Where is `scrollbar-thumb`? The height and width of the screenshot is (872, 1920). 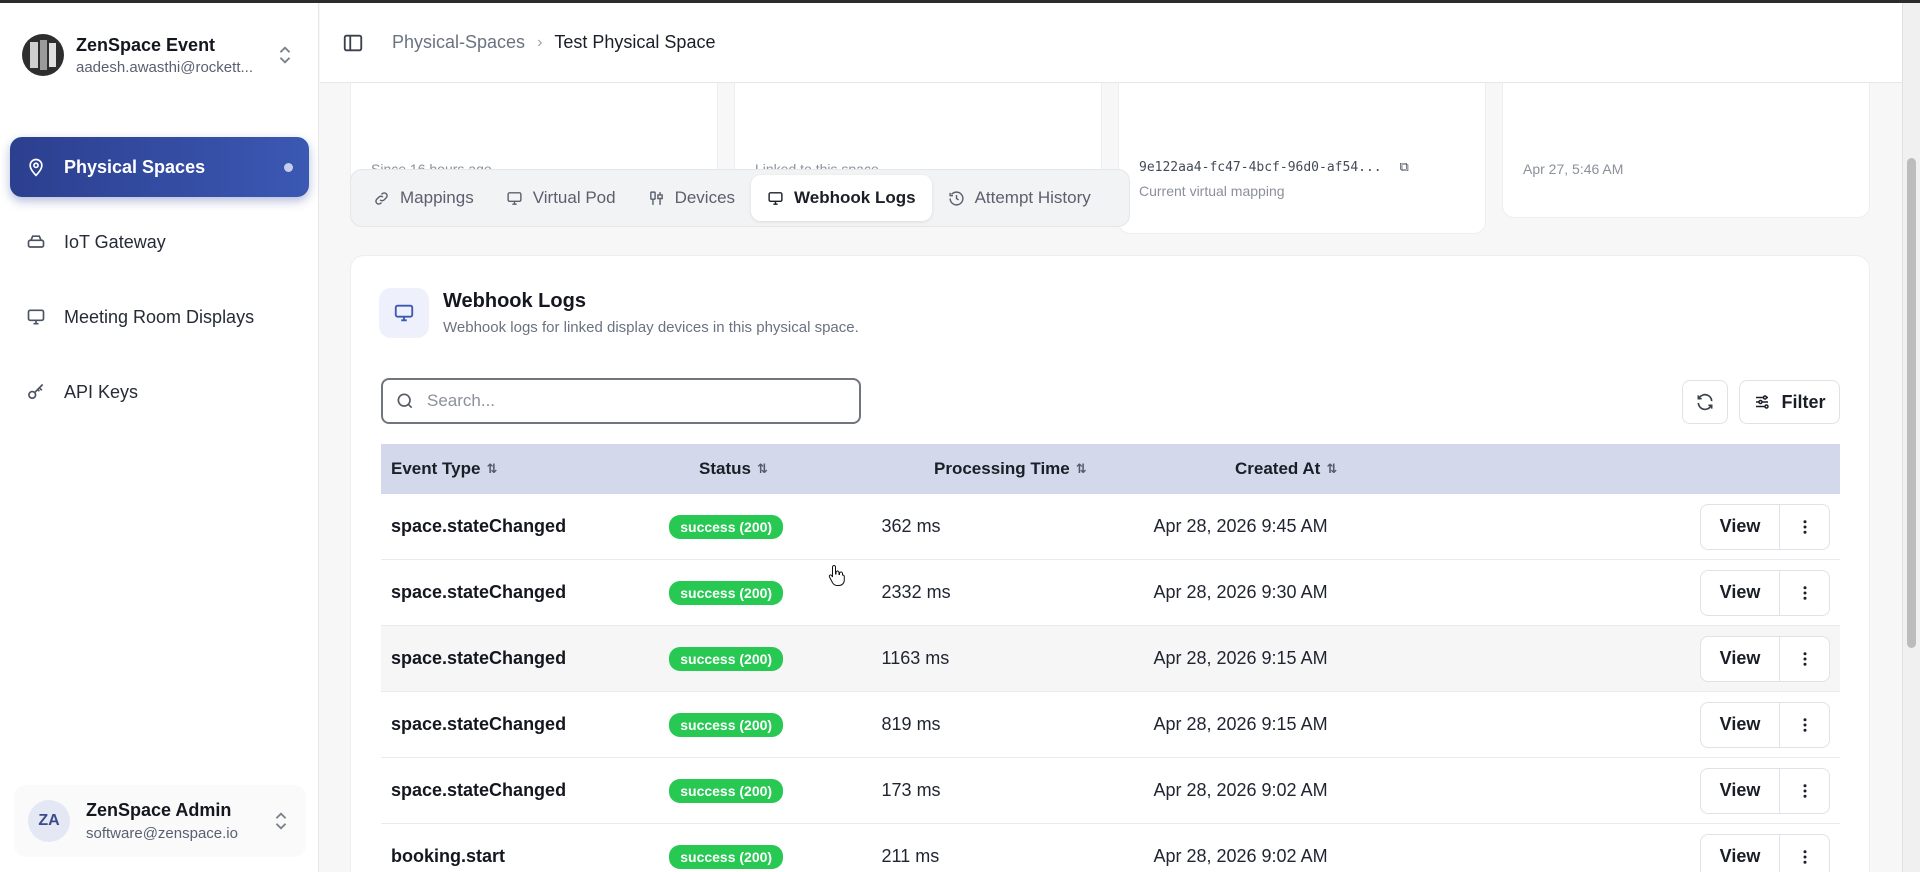
scrollbar-thumb is located at coordinates (1911, 403).